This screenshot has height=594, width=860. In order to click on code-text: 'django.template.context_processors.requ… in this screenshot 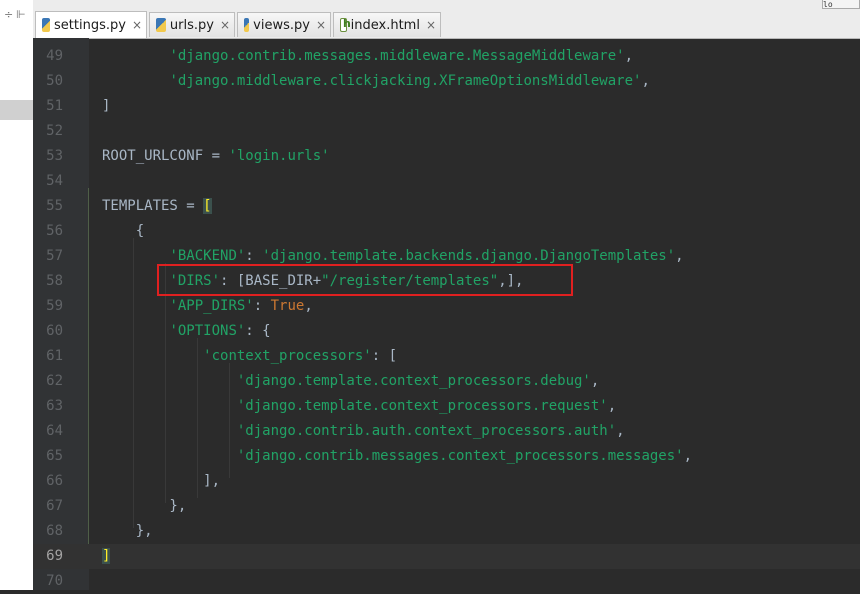, I will do `click(359, 406)`.